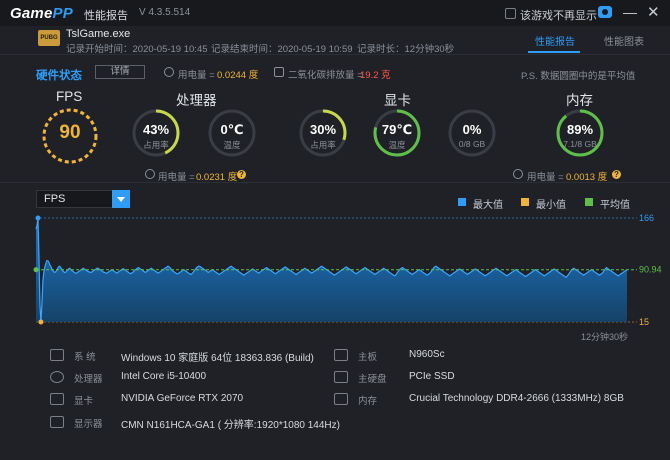 This screenshot has width=670, height=460. Describe the element at coordinates (323, 129) in the screenshot. I see `gpu-usage-value: 30%` at that location.